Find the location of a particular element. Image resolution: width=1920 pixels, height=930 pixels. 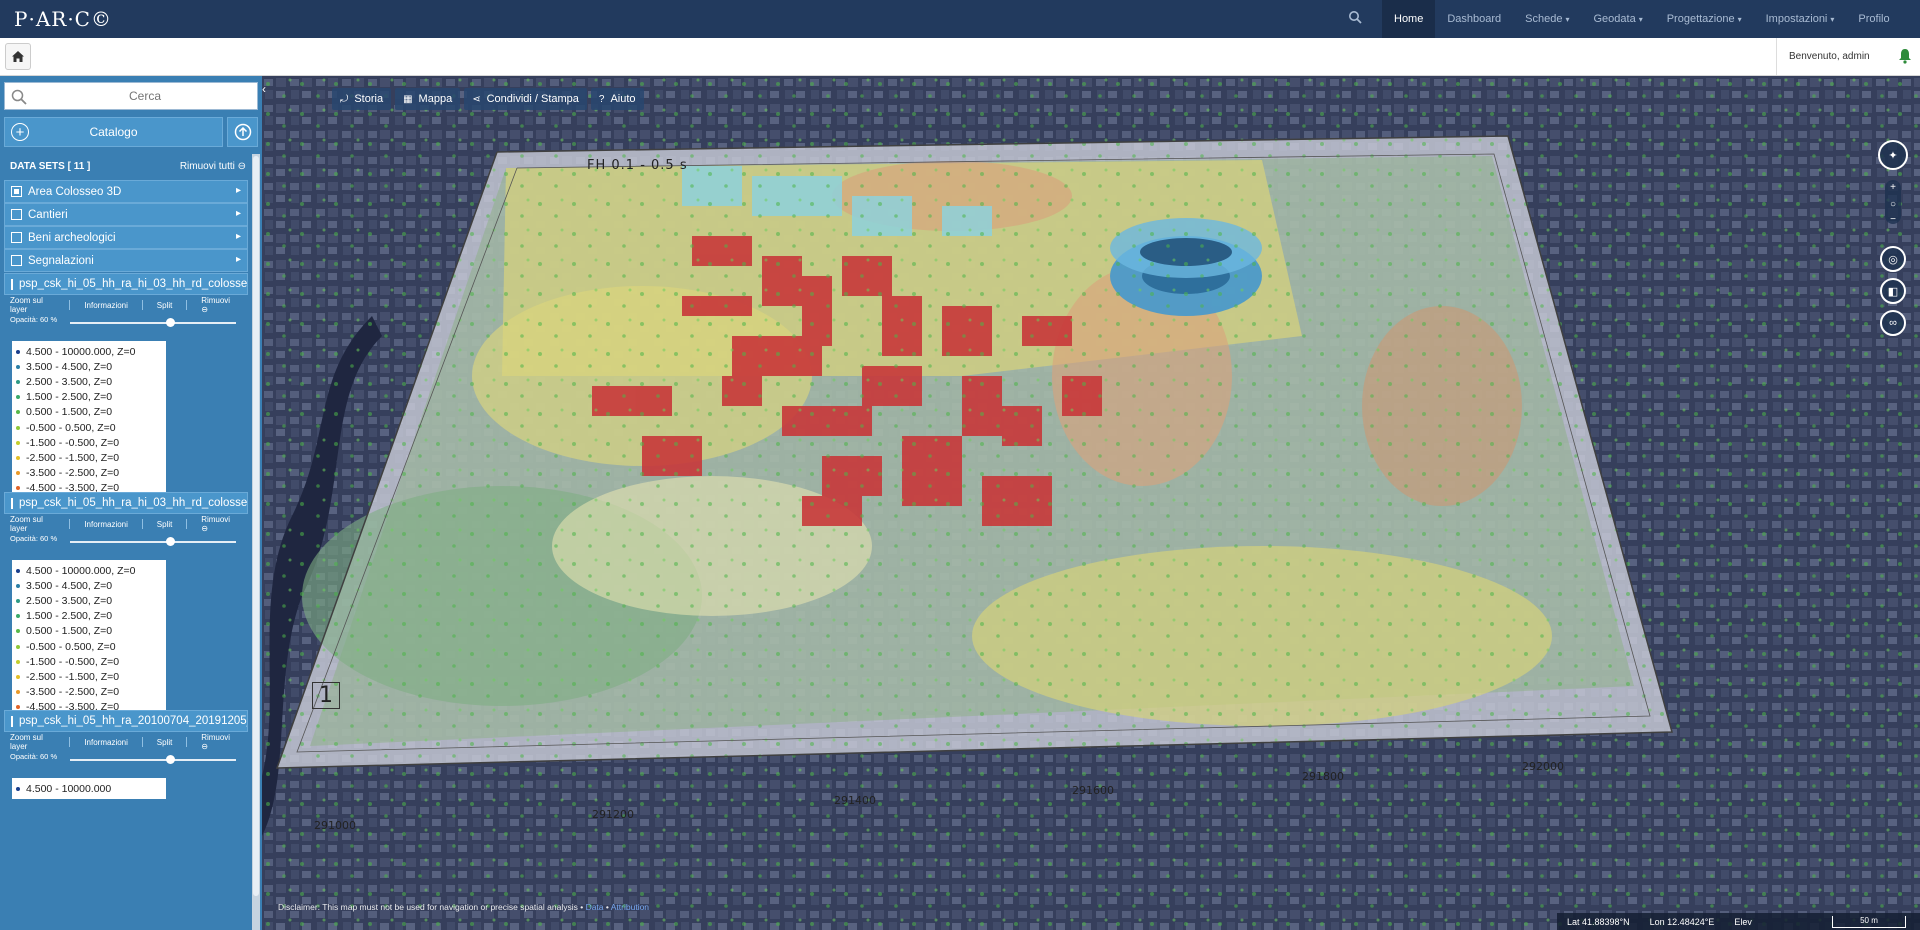

nav-item-progettazione: Progettazione ▾ is located at coordinates (1704, 19).